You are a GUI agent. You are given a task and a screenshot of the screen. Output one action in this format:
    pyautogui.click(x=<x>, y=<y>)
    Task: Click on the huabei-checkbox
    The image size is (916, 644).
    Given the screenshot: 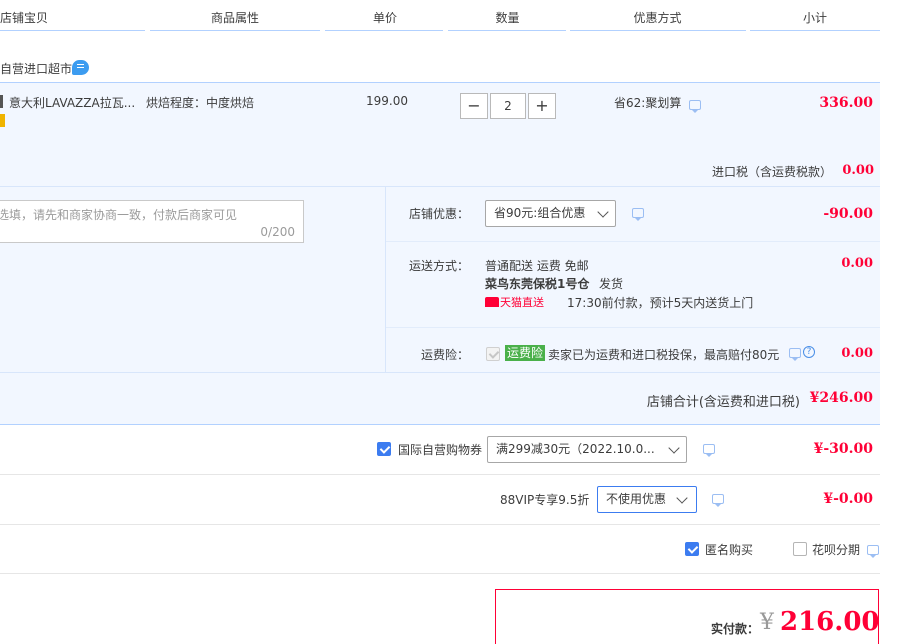 What is the action you would take?
    pyautogui.click(x=800, y=549)
    